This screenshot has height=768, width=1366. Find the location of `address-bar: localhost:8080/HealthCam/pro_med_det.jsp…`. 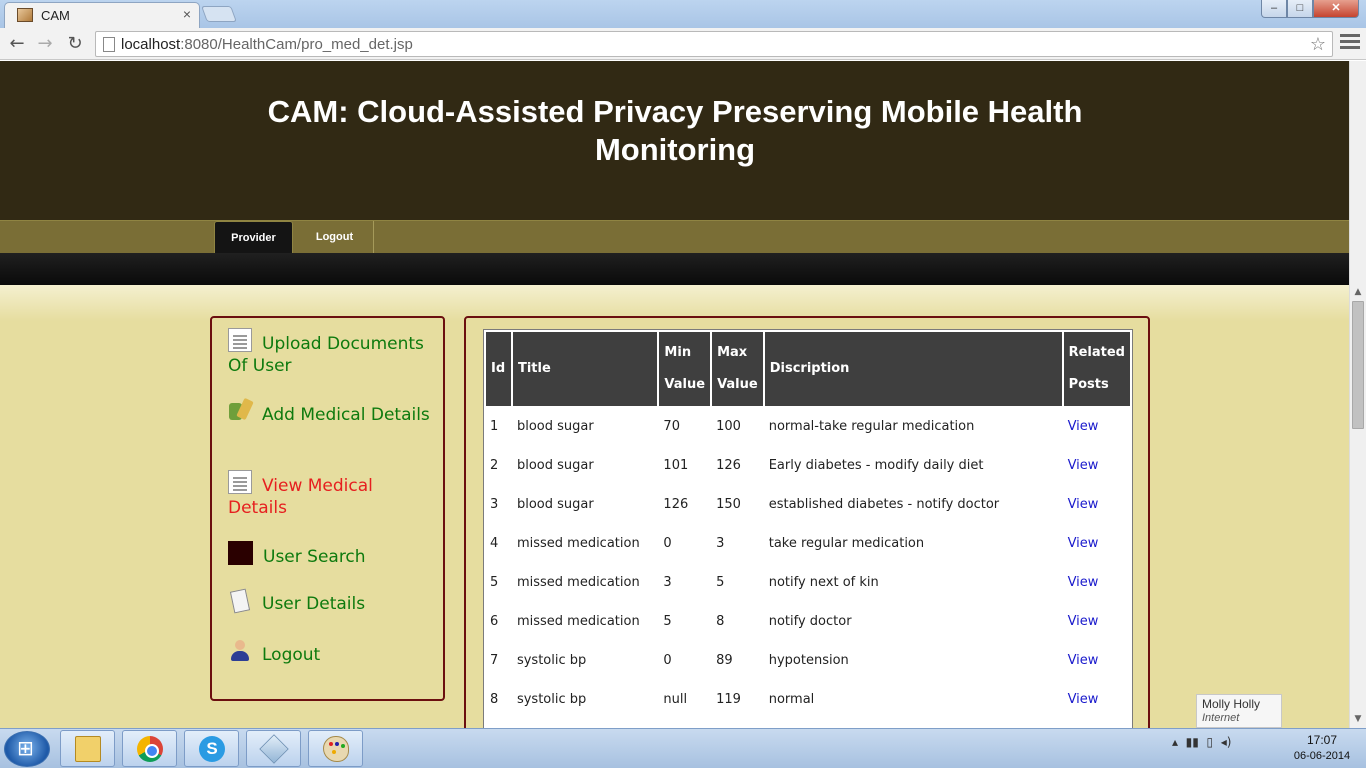

address-bar: localhost:8080/HealthCam/pro_med_det.jsp… is located at coordinates (714, 44).